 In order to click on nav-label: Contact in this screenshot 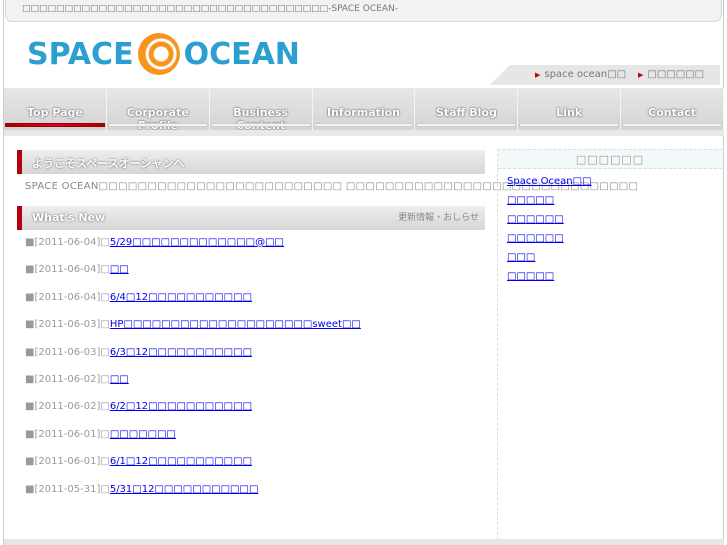, I will do `click(672, 112)`.